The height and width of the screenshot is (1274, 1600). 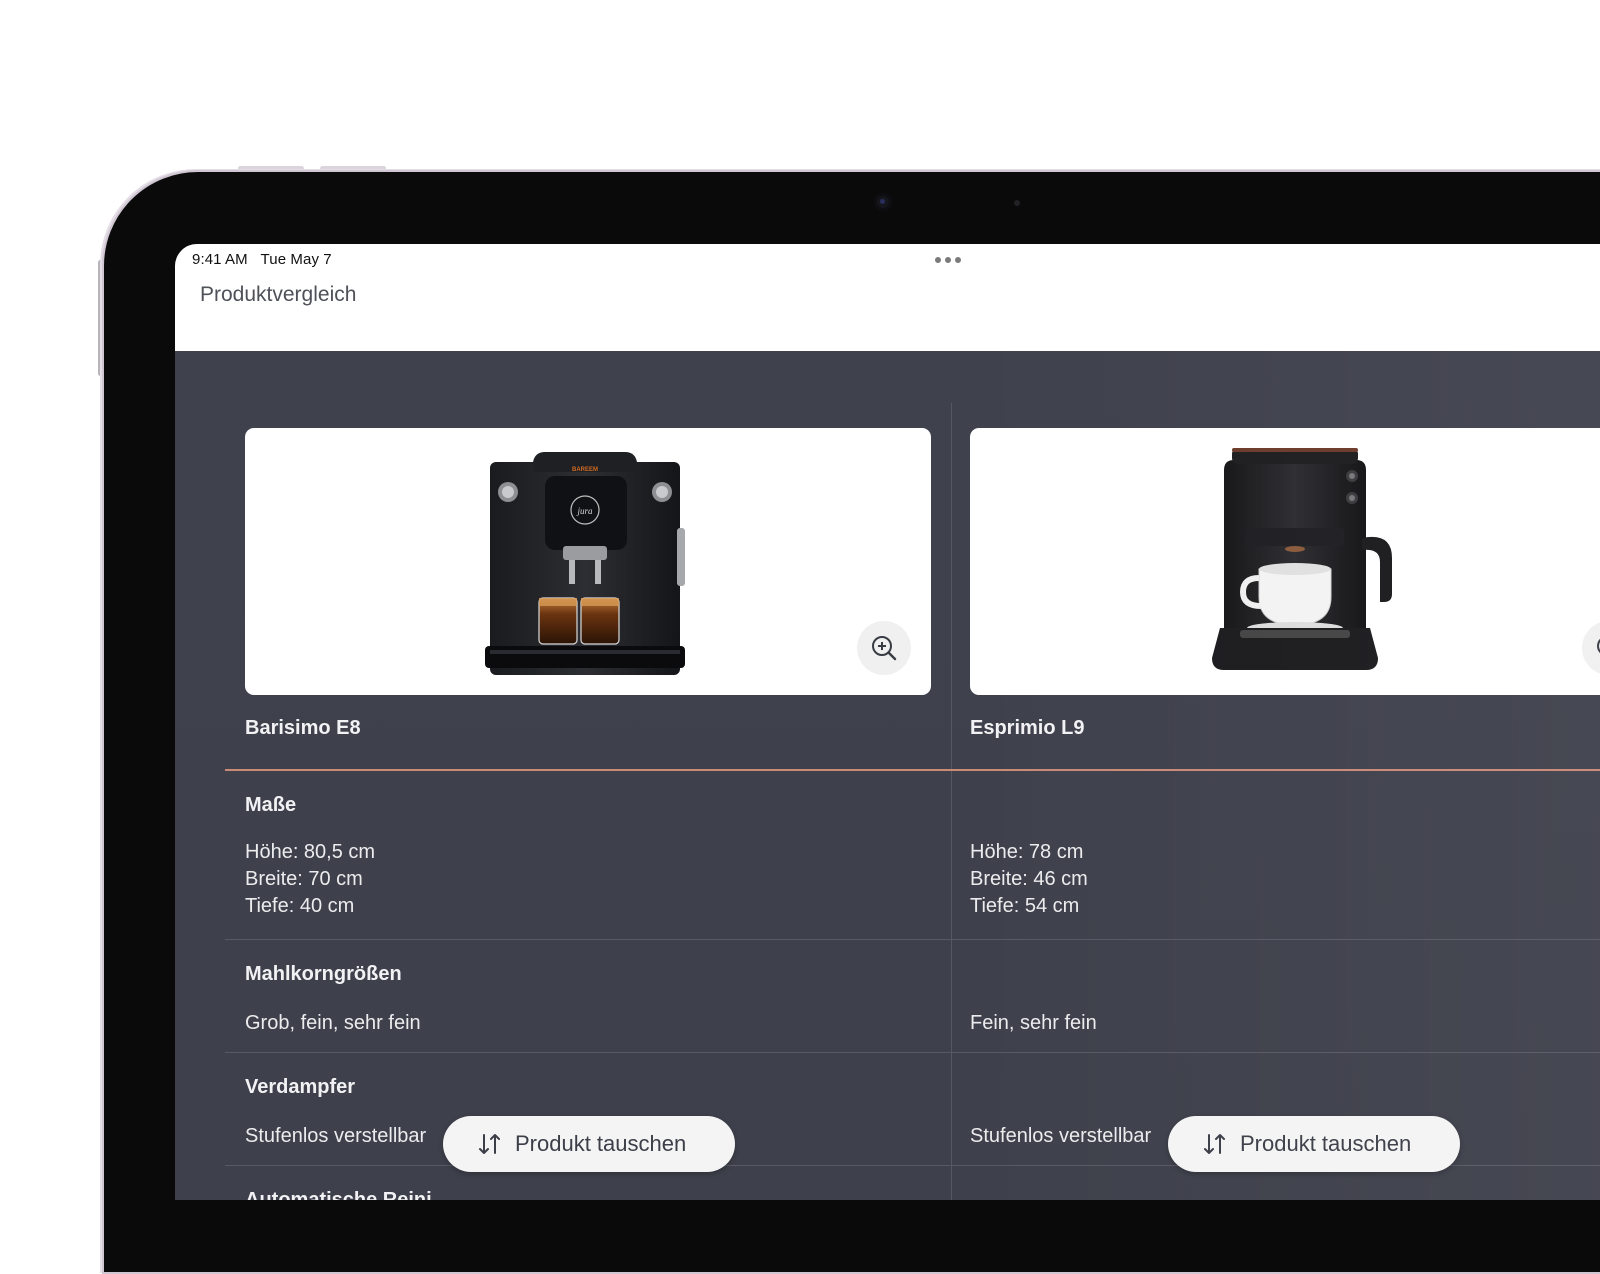 I want to click on status-date: Tue May 7, so click(x=296, y=259).